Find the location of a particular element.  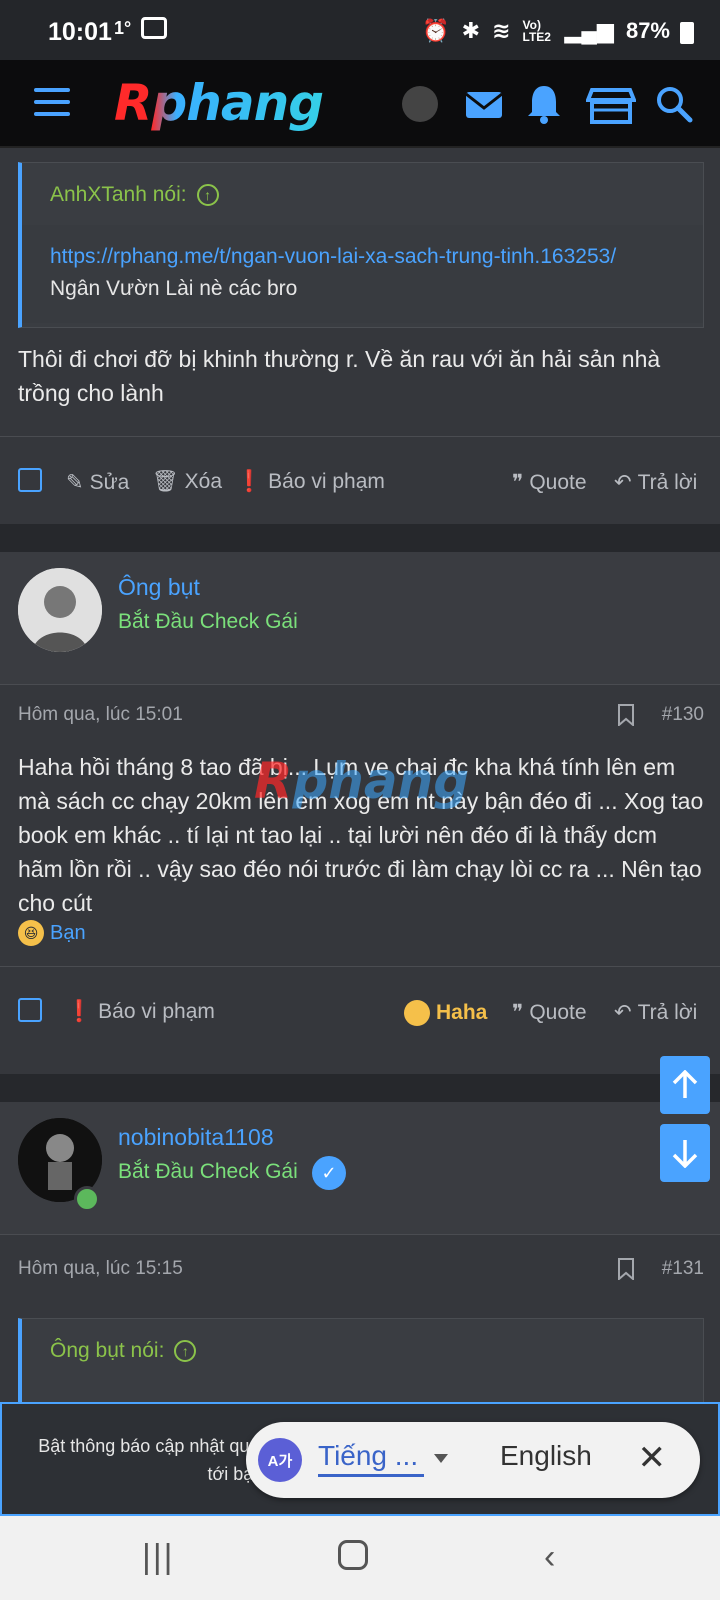

post-date: Hôm qua, lúc 15:01 is located at coordinates (100, 715).